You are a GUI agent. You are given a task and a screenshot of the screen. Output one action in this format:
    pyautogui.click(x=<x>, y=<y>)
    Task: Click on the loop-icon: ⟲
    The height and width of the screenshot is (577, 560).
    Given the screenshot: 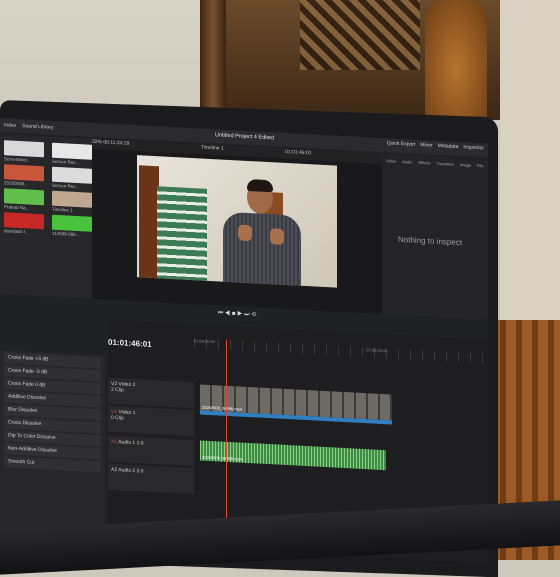 What is the action you would take?
    pyautogui.click(x=253, y=315)
    